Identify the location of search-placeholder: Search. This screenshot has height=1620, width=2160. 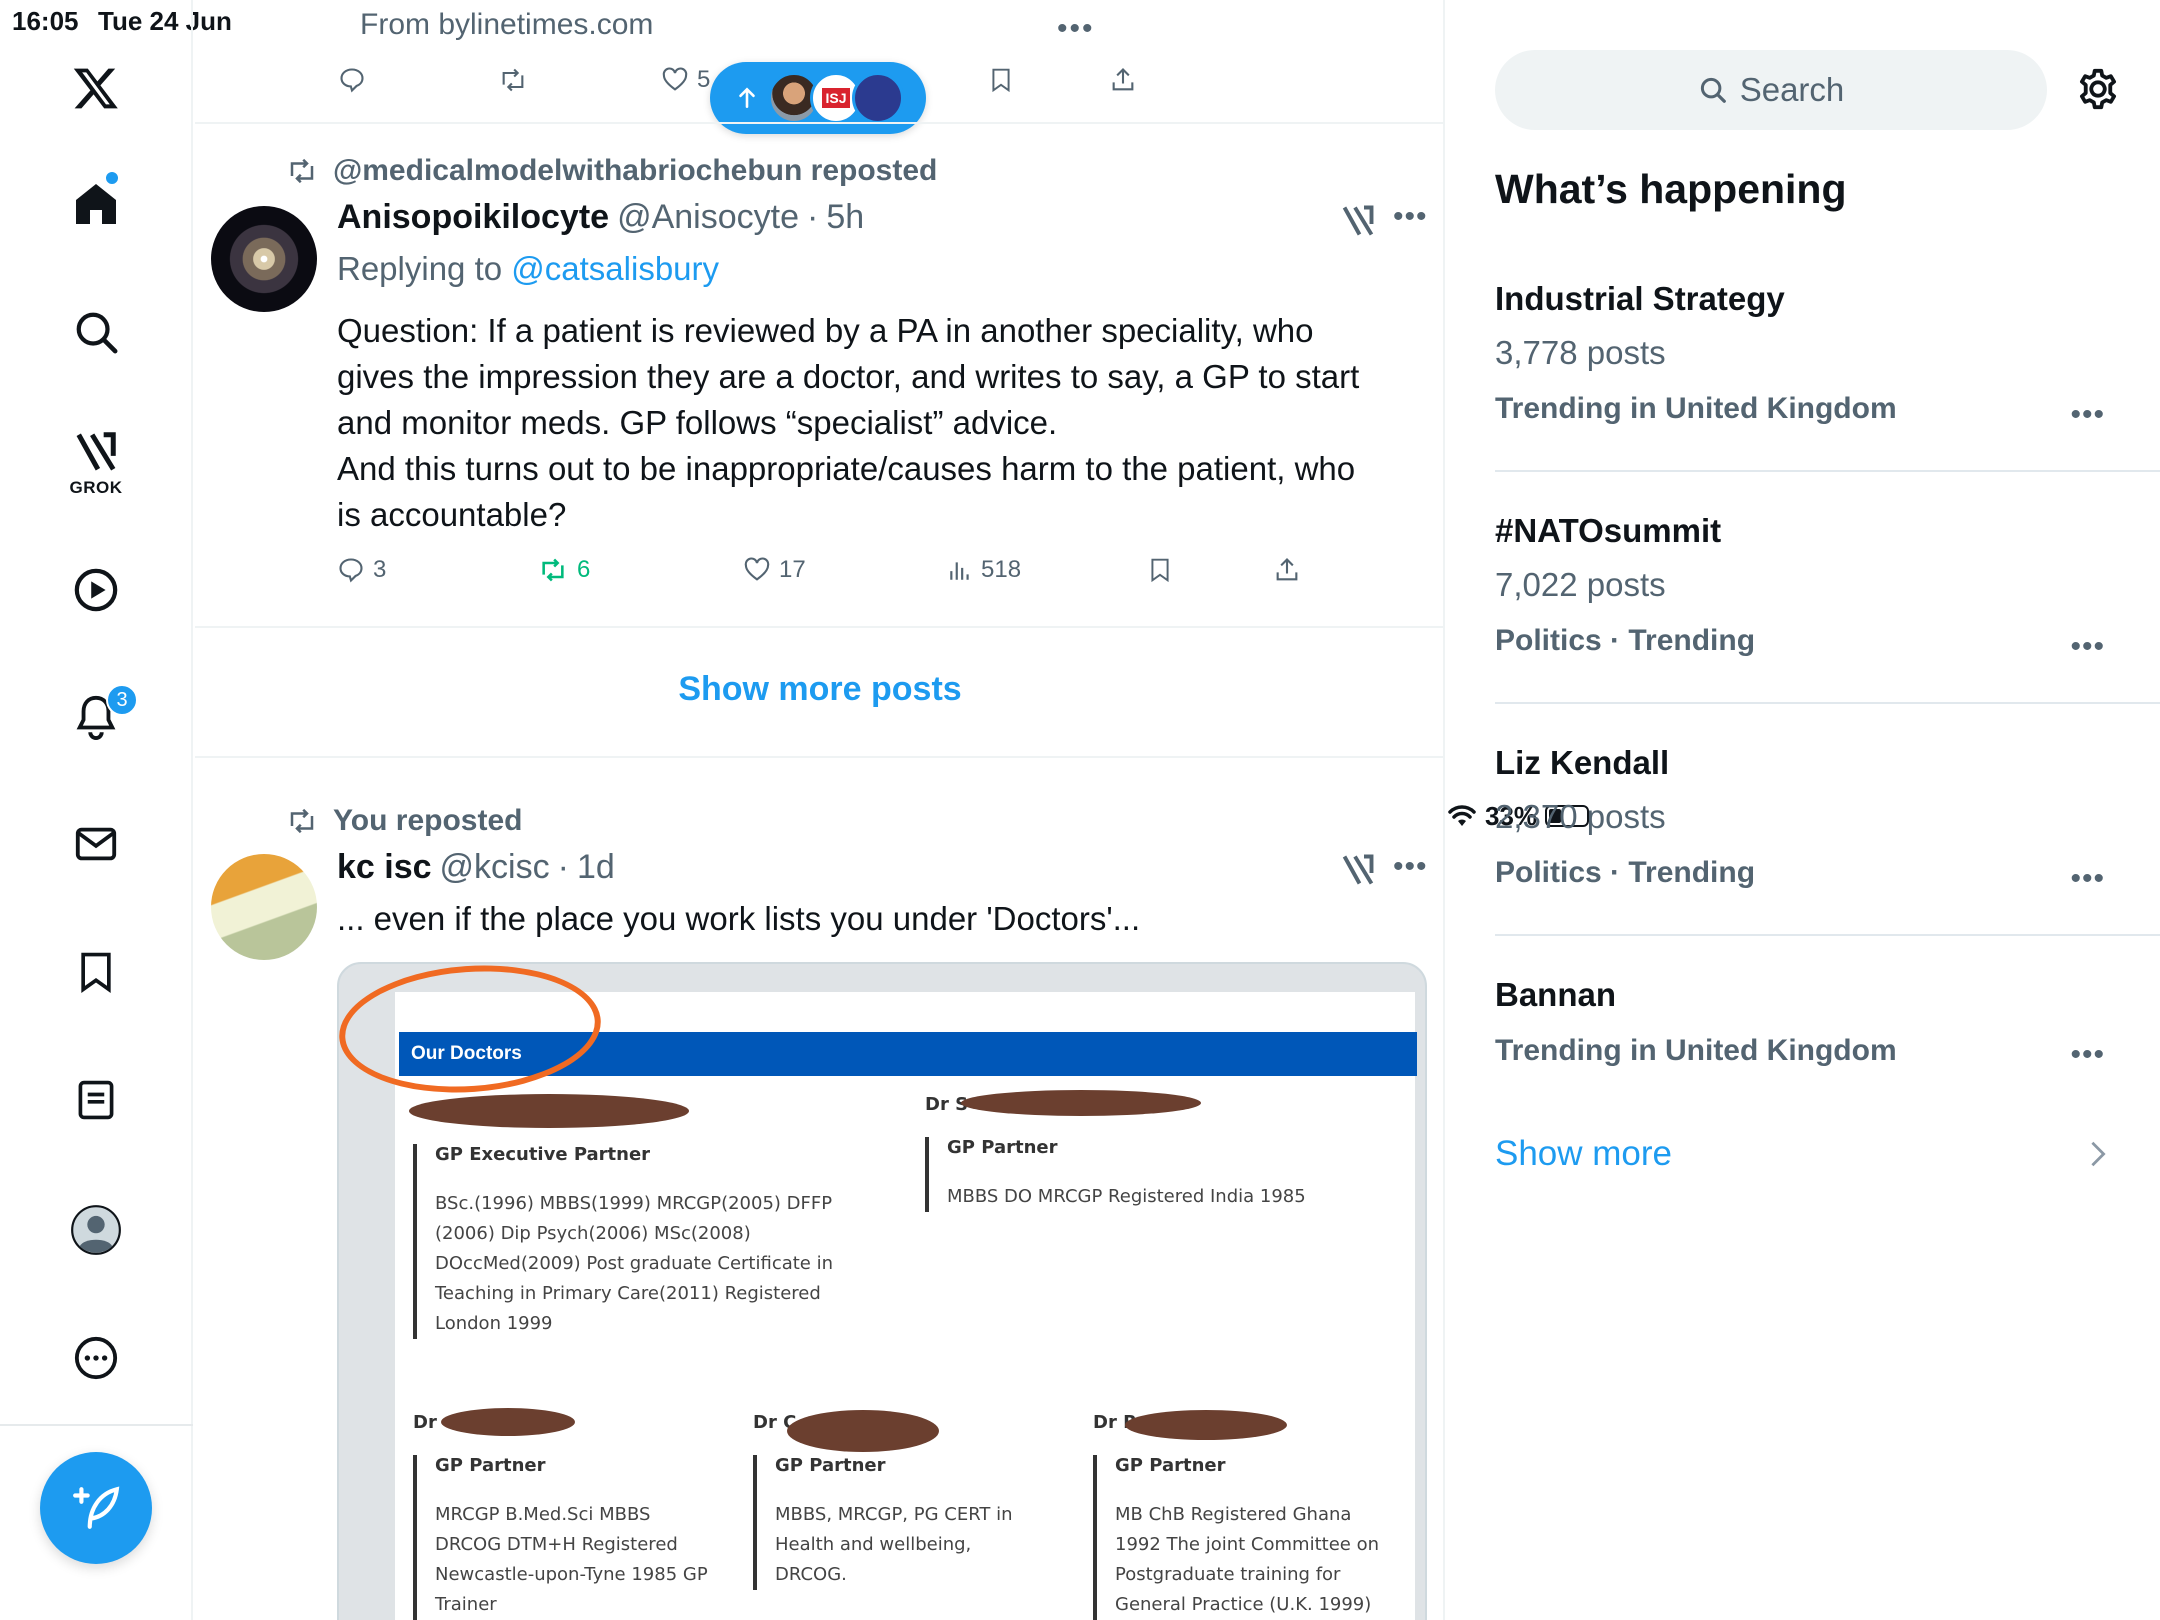
(1792, 89).